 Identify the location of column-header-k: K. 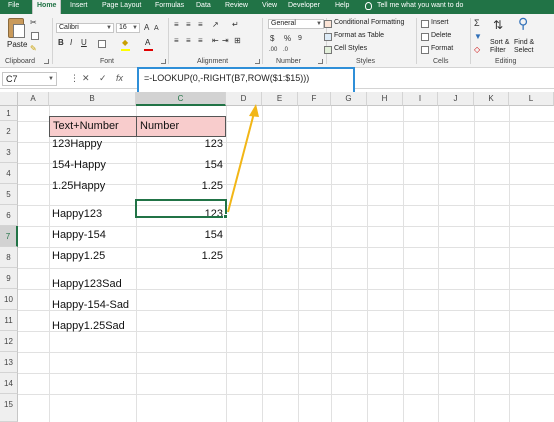
(491, 99).